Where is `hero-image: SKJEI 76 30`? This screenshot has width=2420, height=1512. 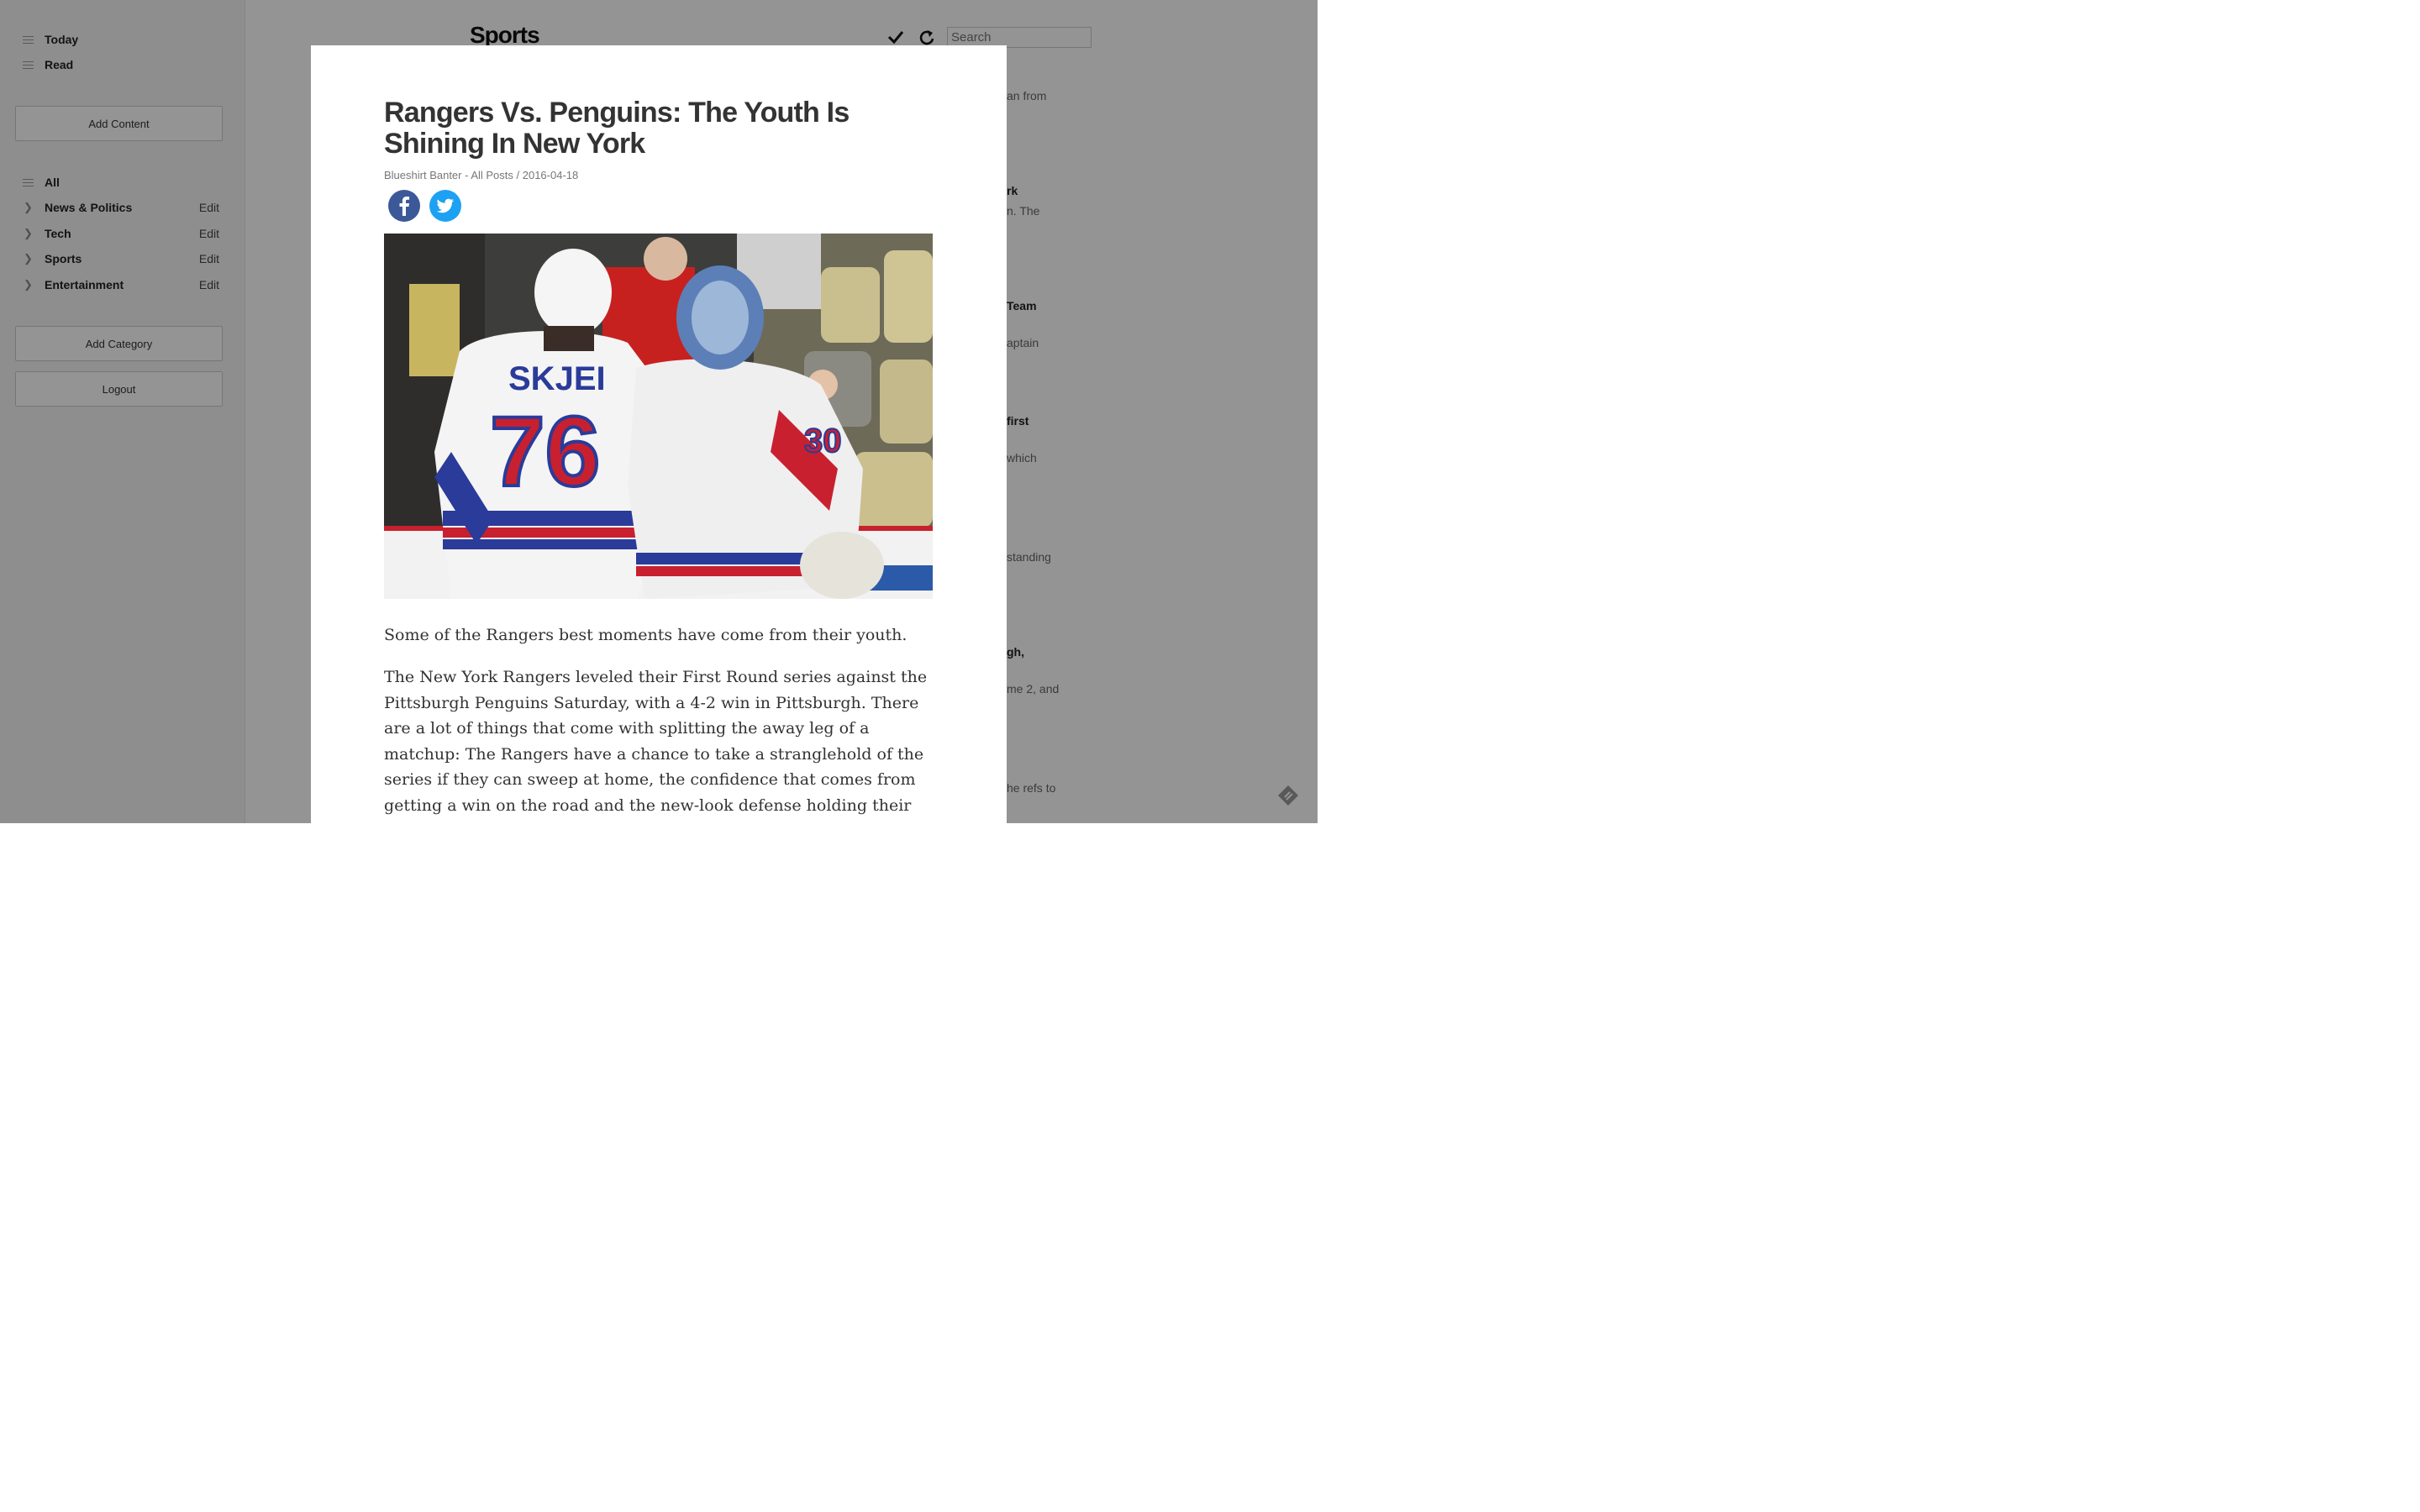 hero-image: SKJEI 76 30 is located at coordinates (658, 416).